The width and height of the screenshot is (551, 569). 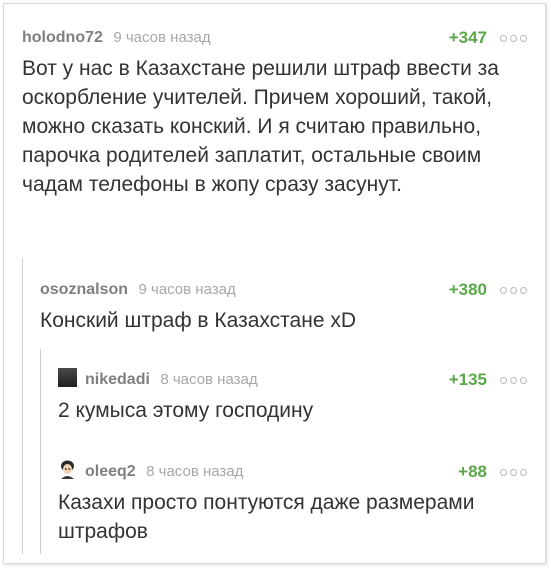 I want to click on comment-meta: nikedadi 8 часов назад +135, so click(x=292, y=380).